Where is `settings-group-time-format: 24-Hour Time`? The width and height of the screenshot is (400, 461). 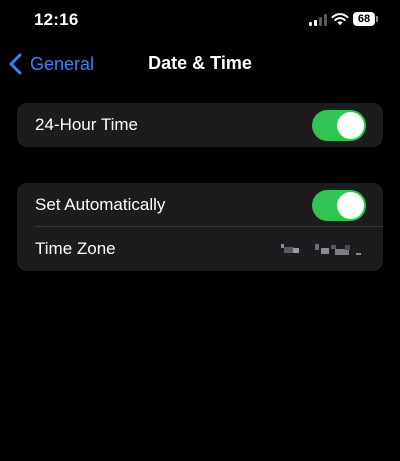
settings-group-time-format: 24-Hour Time is located at coordinates (200, 125).